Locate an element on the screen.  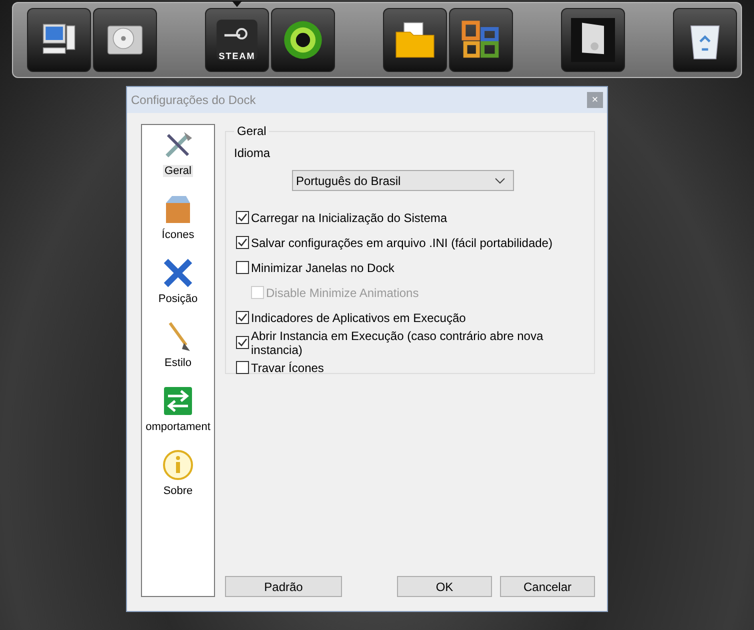
steam-label: STEAM is located at coordinates (237, 56).